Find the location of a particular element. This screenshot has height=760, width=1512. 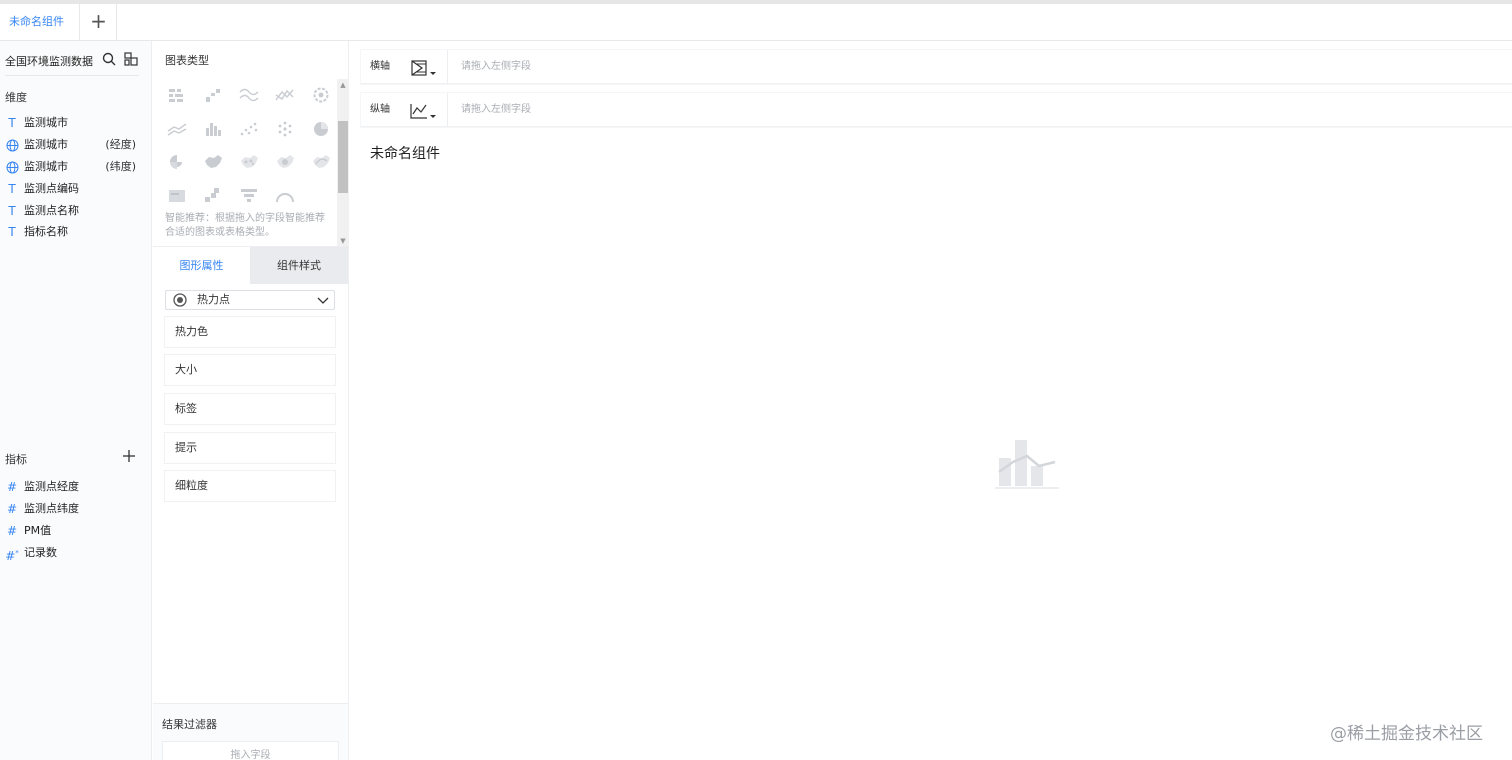

point-map-icon is located at coordinates (249, 162).